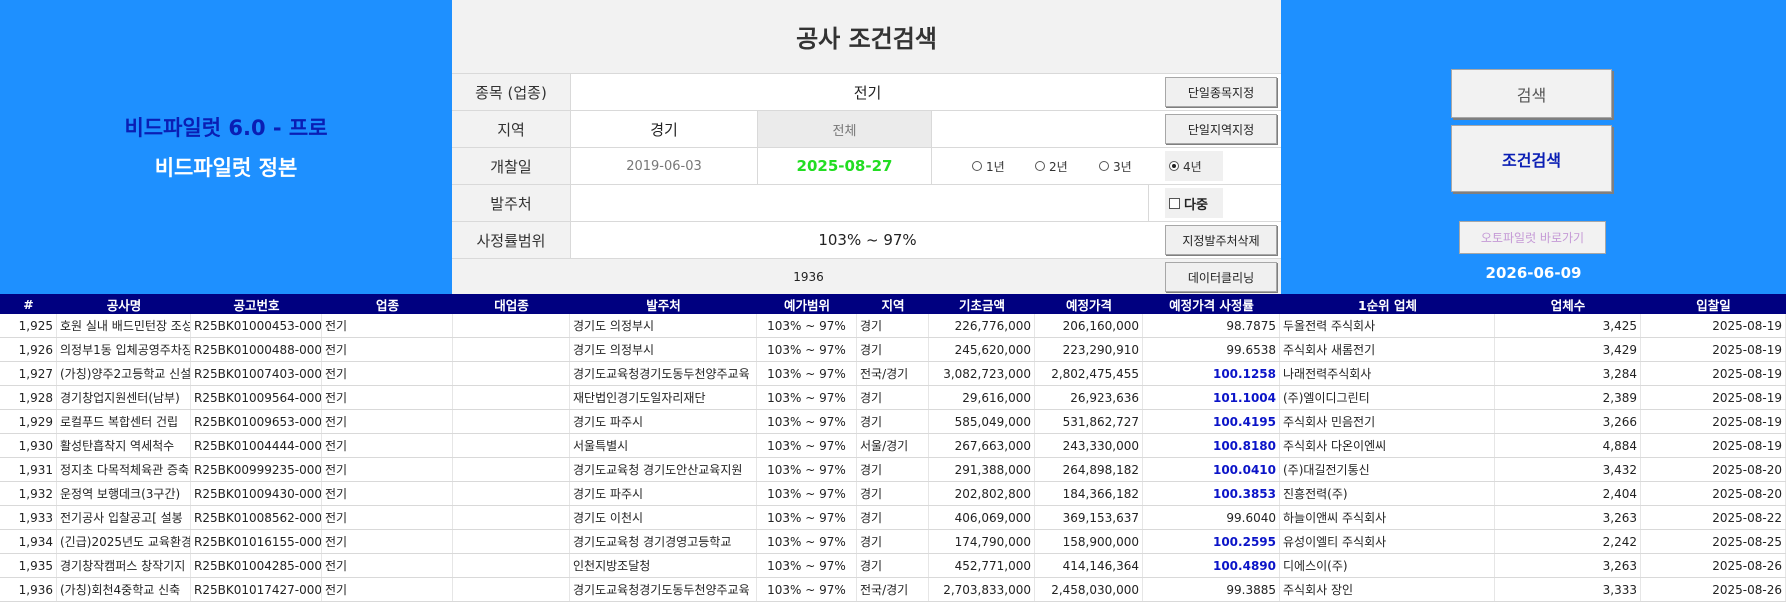  I want to click on date-from-field: 2019-06-03, so click(663, 166).